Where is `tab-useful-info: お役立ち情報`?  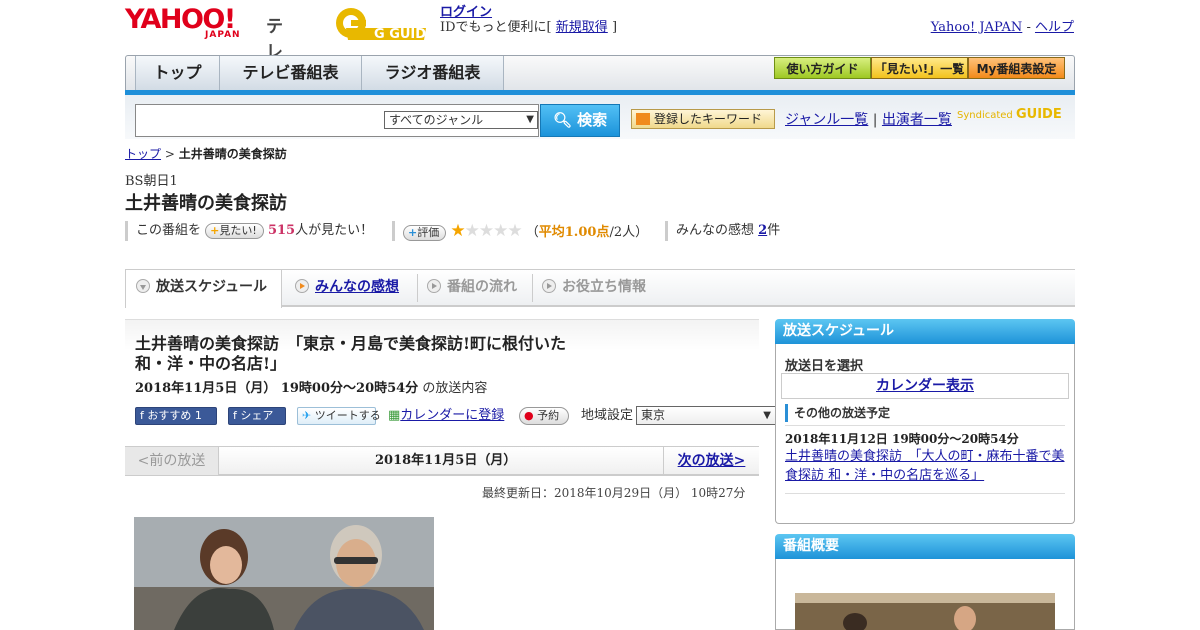
tab-useful-info: お役立ち情報 is located at coordinates (594, 288).